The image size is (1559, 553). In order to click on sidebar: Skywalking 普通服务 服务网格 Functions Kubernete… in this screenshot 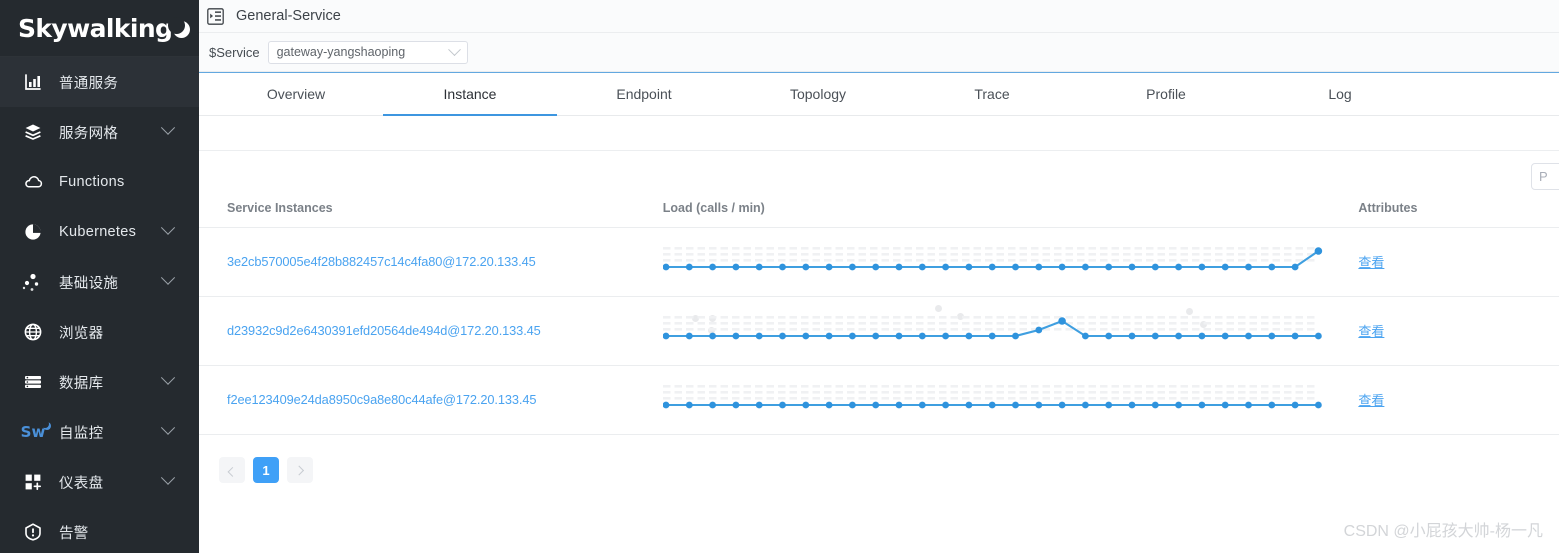, I will do `click(99, 276)`.